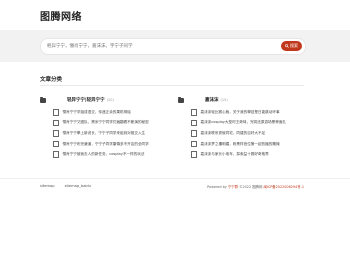 The width and height of the screenshot is (350, 263). Describe the element at coordinates (251, 187) in the screenshot. I see `copyright-text: ©2022 图腾网` at that location.